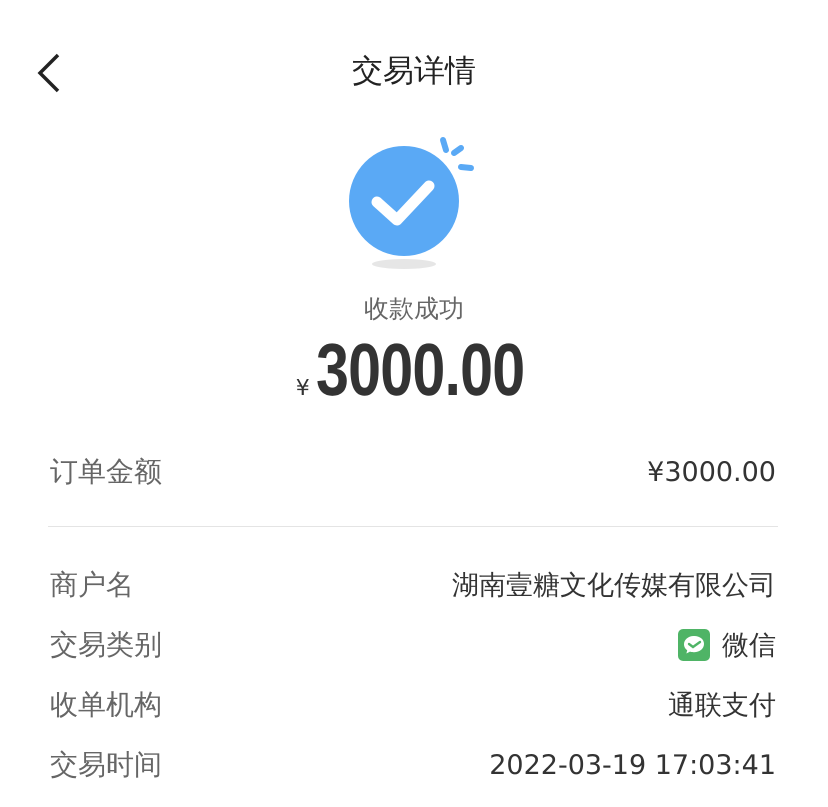 Image resolution: width=828 pixels, height=807 pixels. I want to click on row-label: 交易时间, so click(106, 765).